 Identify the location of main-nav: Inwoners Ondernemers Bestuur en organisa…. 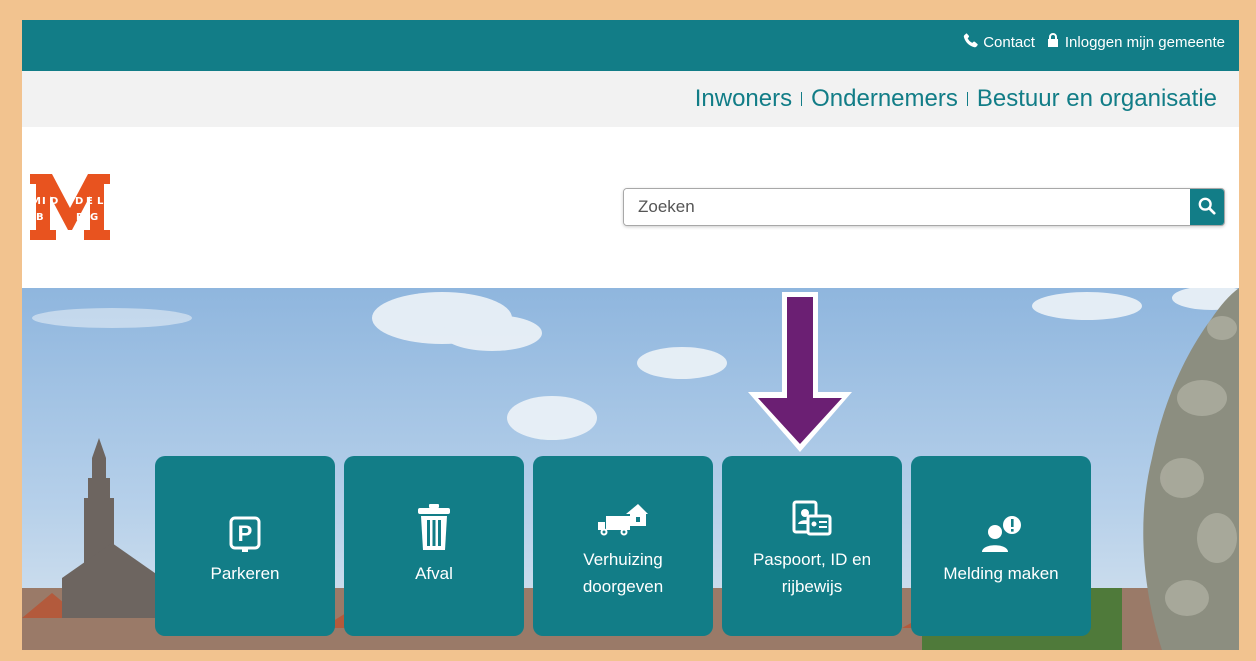
(630, 99).